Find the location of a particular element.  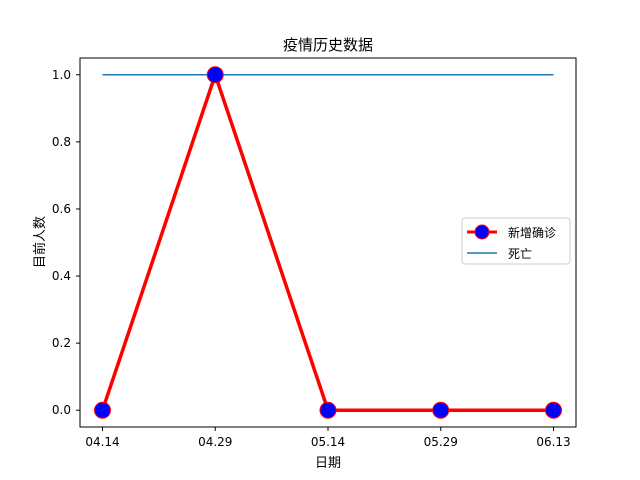

y-tick-label: 0.4 is located at coordinates (61, 276).